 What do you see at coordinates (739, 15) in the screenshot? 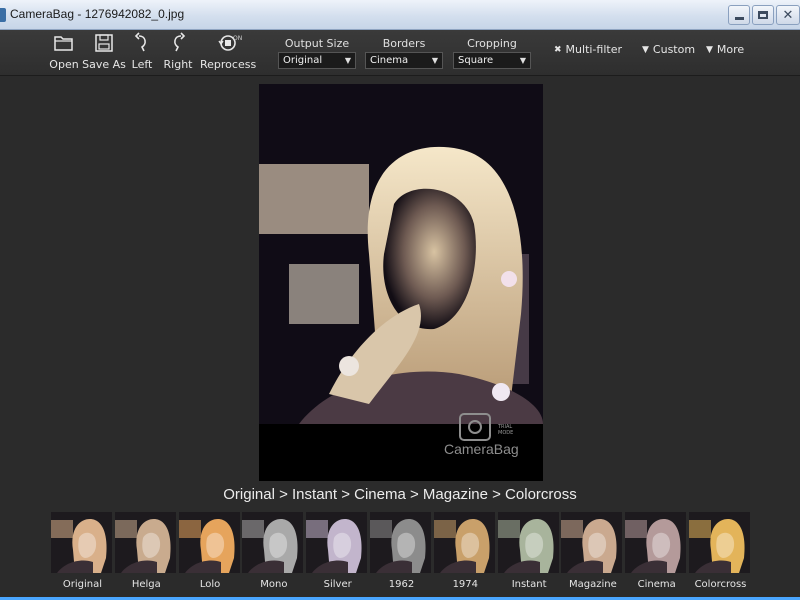
I see `minimize-button` at bounding box center [739, 15].